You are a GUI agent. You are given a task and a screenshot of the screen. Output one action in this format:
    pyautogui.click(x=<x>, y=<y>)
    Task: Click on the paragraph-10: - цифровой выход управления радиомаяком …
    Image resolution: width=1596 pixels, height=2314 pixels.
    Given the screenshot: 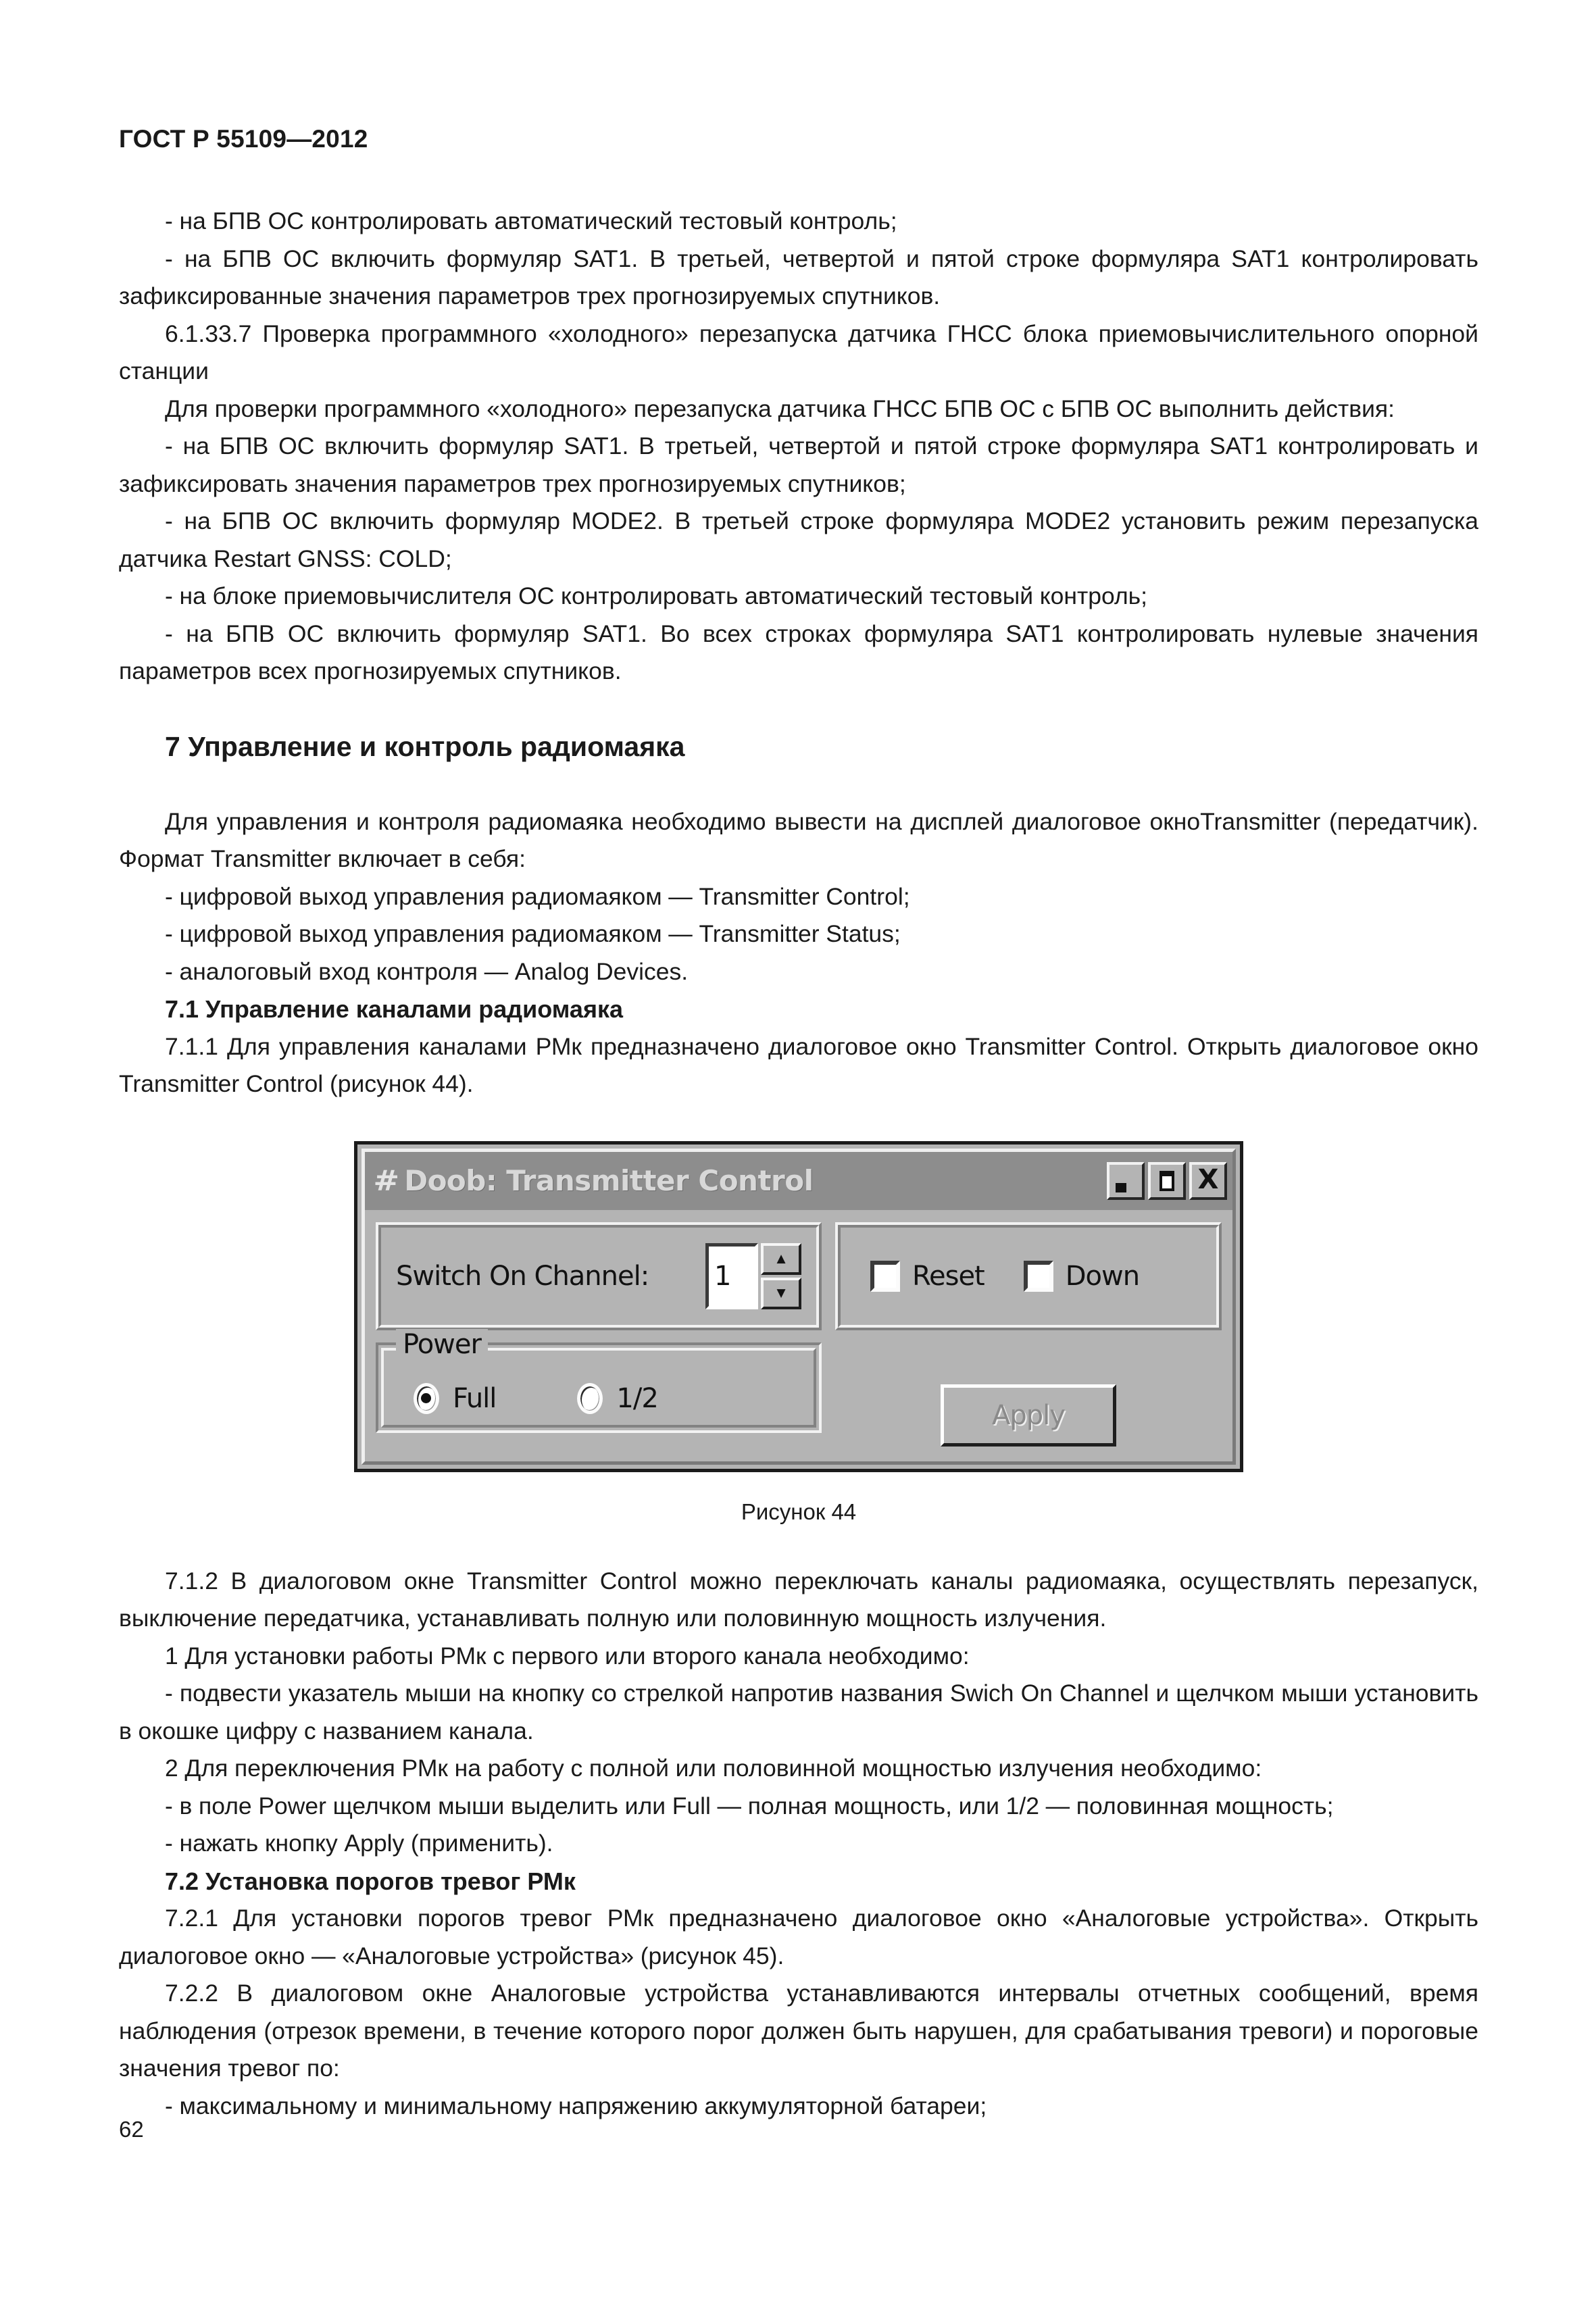 What is the action you would take?
    pyautogui.click(x=538, y=896)
    